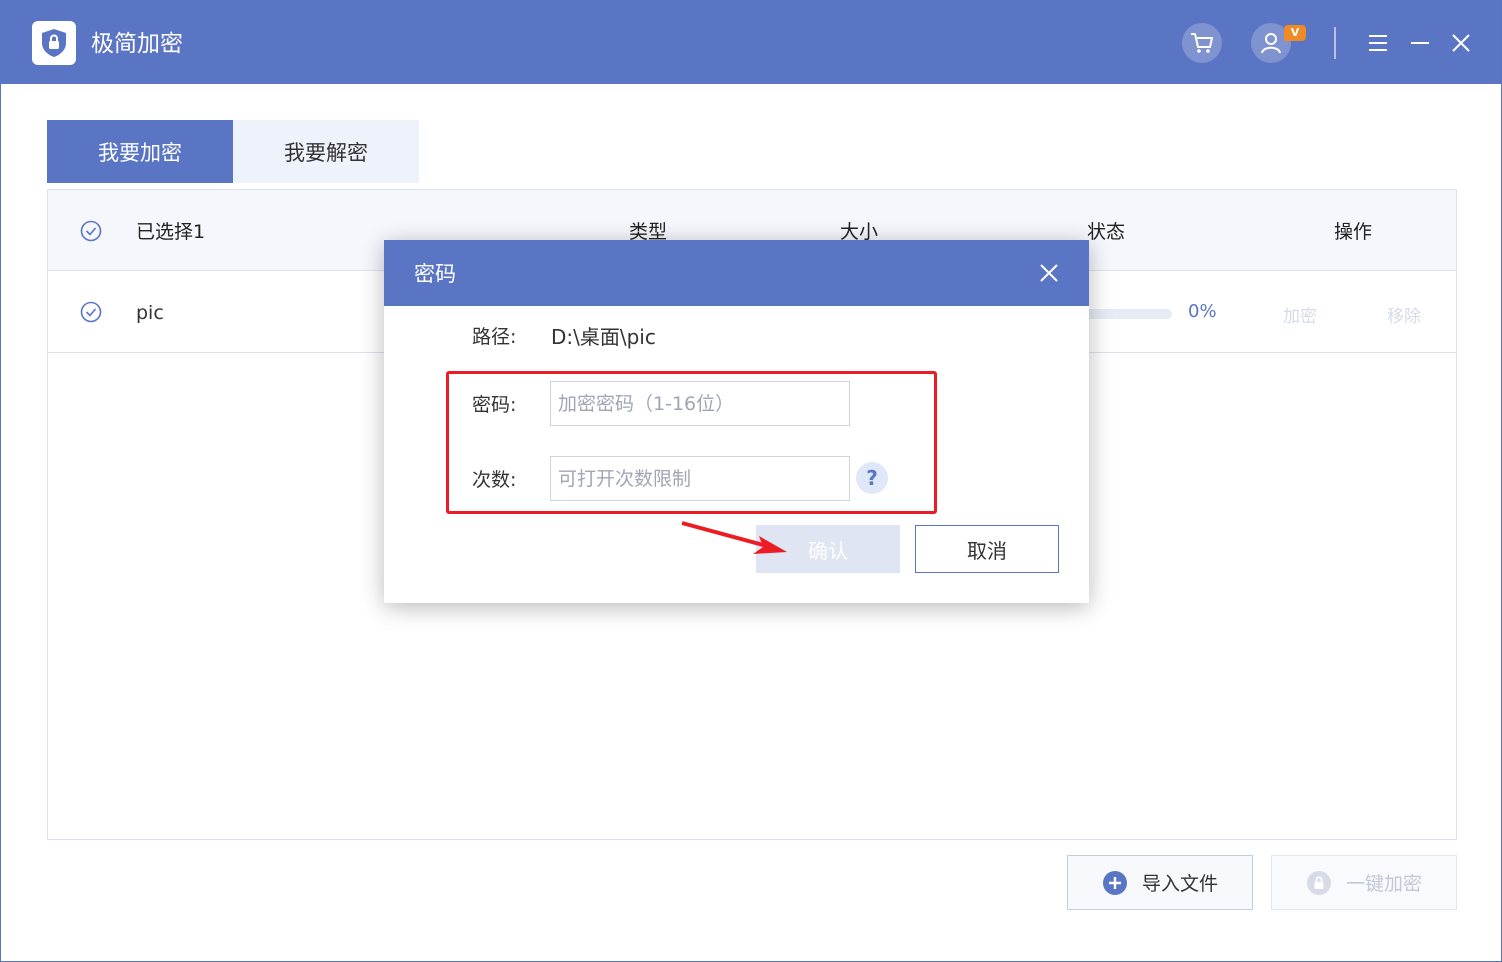 The height and width of the screenshot is (962, 1502). I want to click on header-selected: 已选择1, so click(171, 232).